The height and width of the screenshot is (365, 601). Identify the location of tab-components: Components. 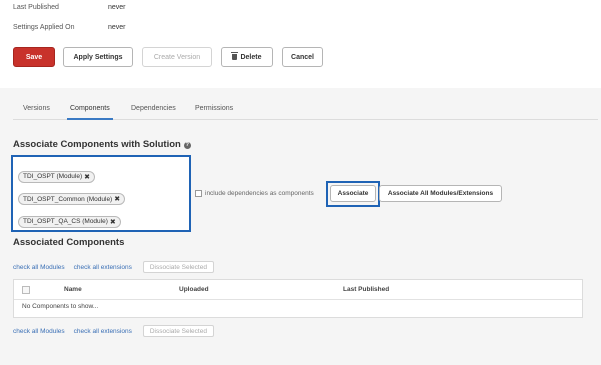
(90, 112).